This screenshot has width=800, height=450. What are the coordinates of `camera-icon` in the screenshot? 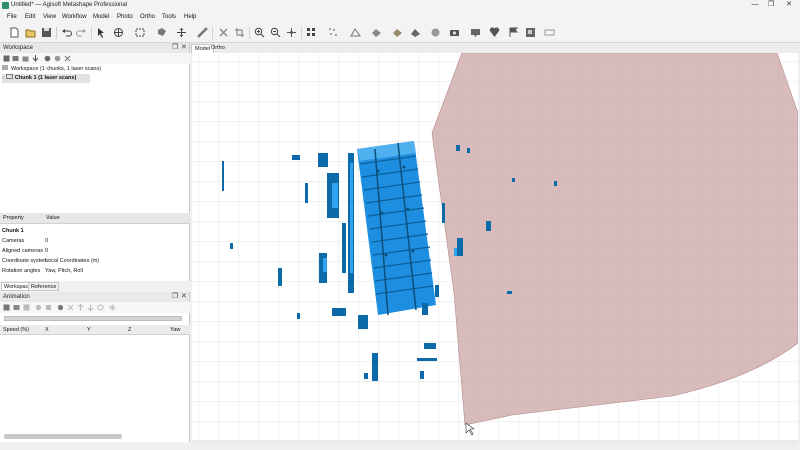 It's located at (454, 32).